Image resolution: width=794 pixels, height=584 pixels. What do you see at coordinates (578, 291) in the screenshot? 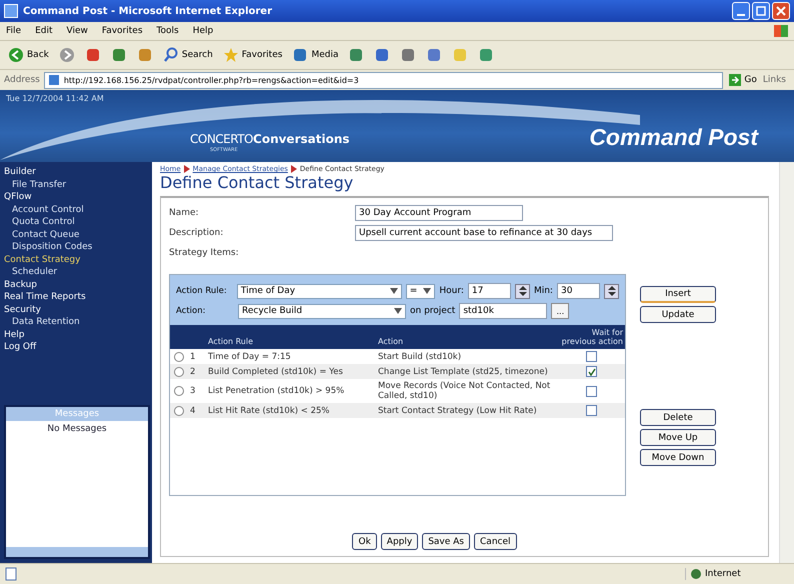
I see `minute-field: 30` at bounding box center [578, 291].